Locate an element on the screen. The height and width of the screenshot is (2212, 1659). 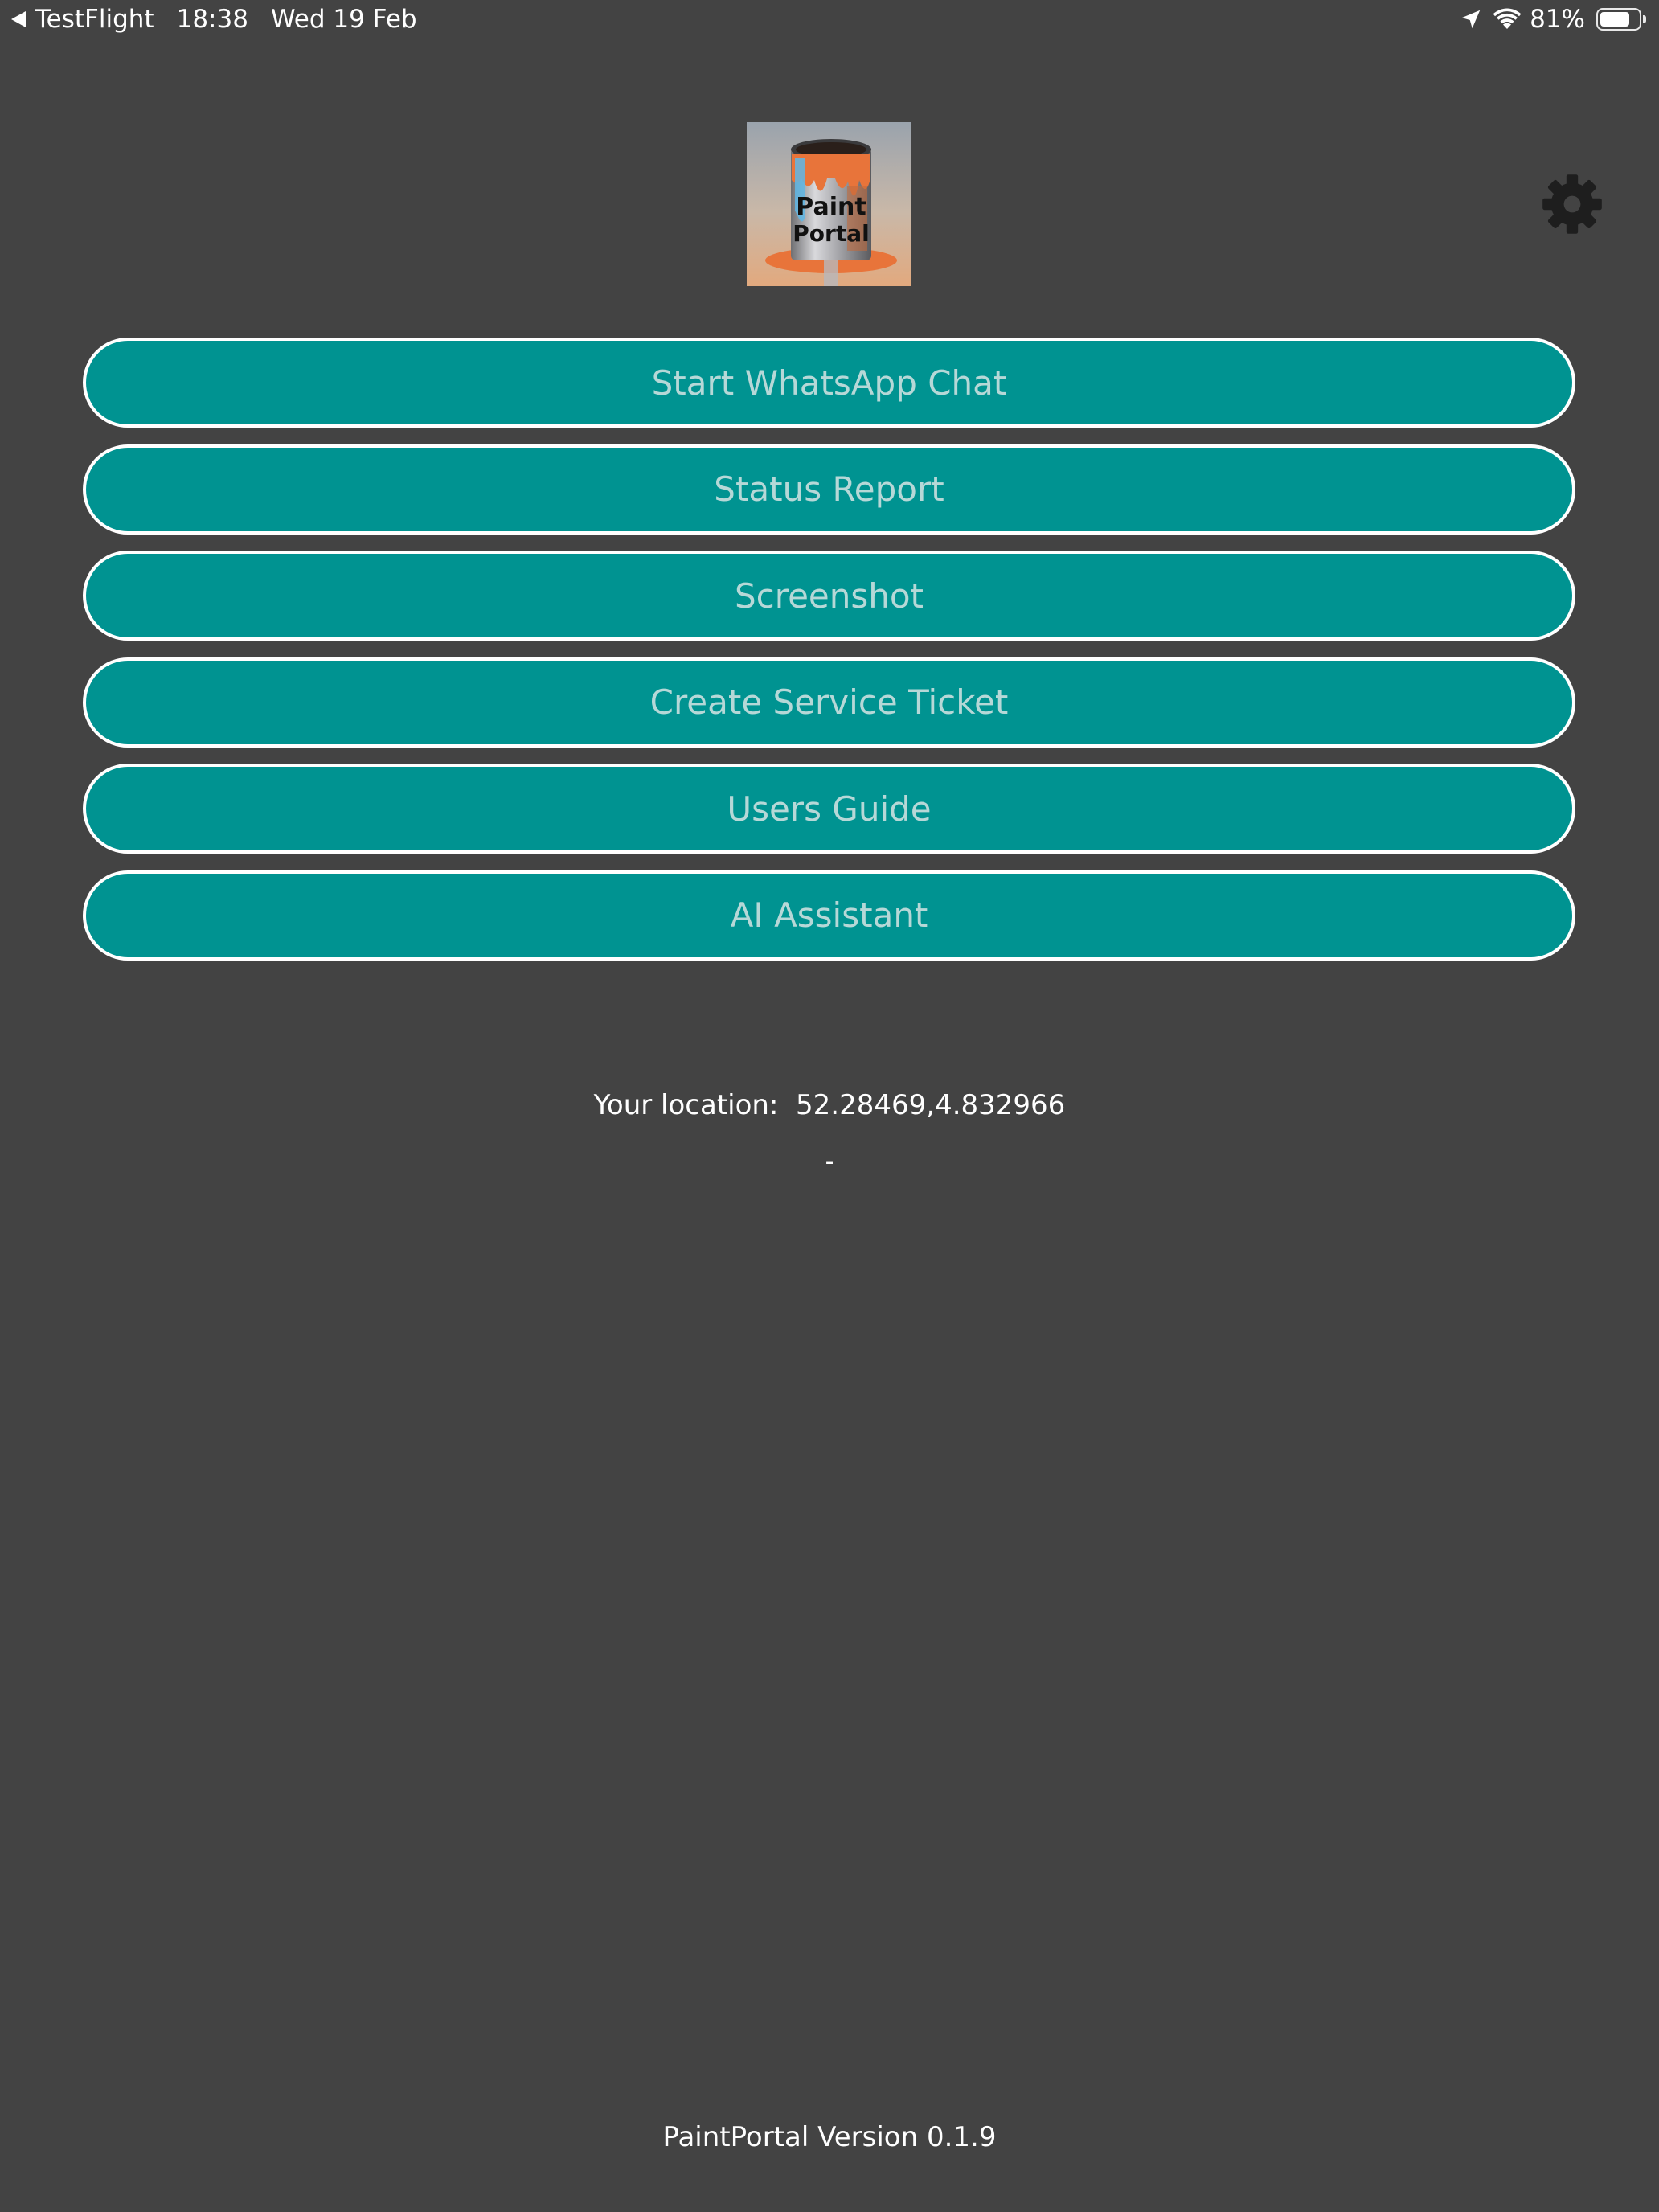
battery-fill is located at coordinates (1614, 19).